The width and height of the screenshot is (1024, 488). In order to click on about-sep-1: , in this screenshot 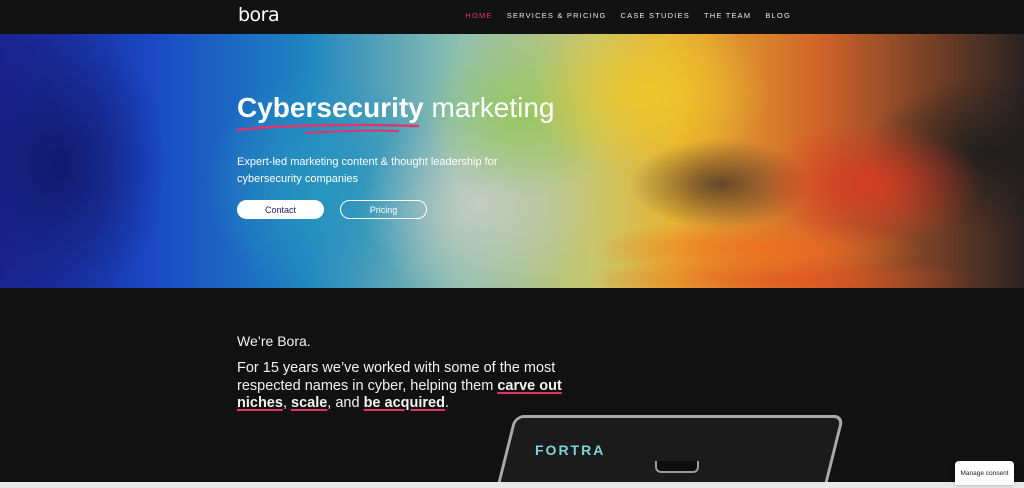, I will do `click(286, 403)`.